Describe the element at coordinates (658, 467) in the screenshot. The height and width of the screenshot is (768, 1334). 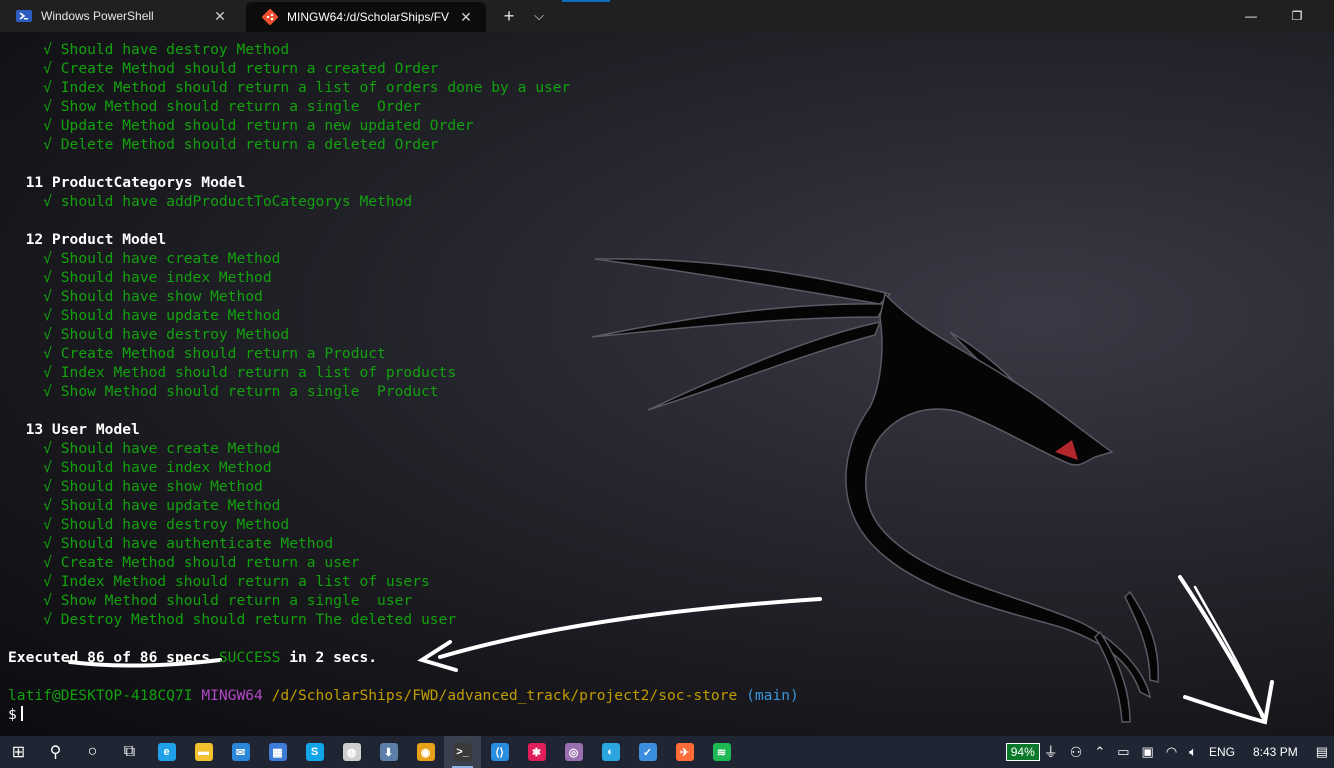
I see `test-pass-line: √ Should have index Method` at that location.